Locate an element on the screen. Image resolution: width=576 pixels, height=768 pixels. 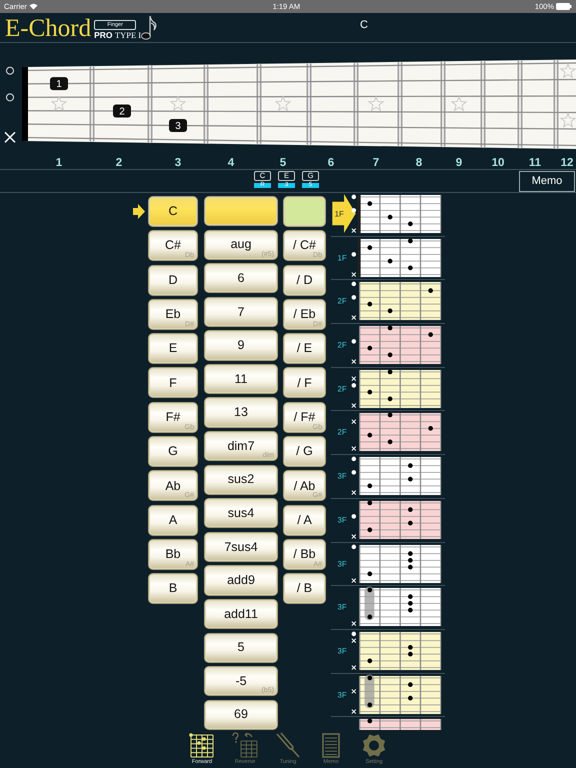
music-note-icon is located at coordinates (149, 27).